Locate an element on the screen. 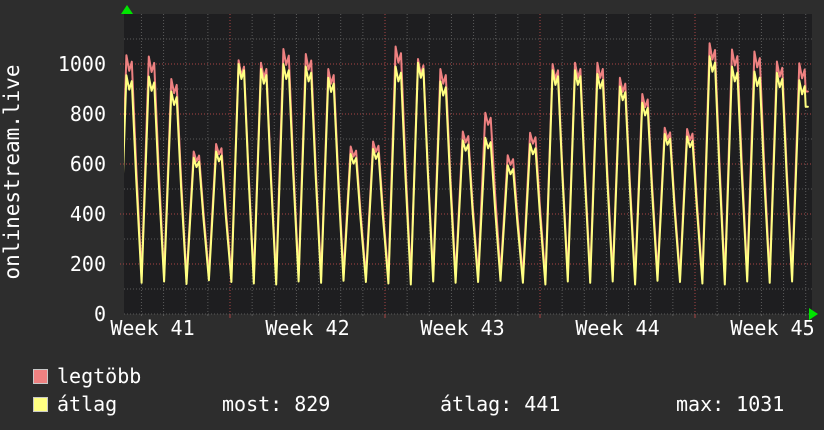 Image resolution: width=824 pixels, height=430 pixels. legend-swatch-atlag-icon is located at coordinates (40, 404).